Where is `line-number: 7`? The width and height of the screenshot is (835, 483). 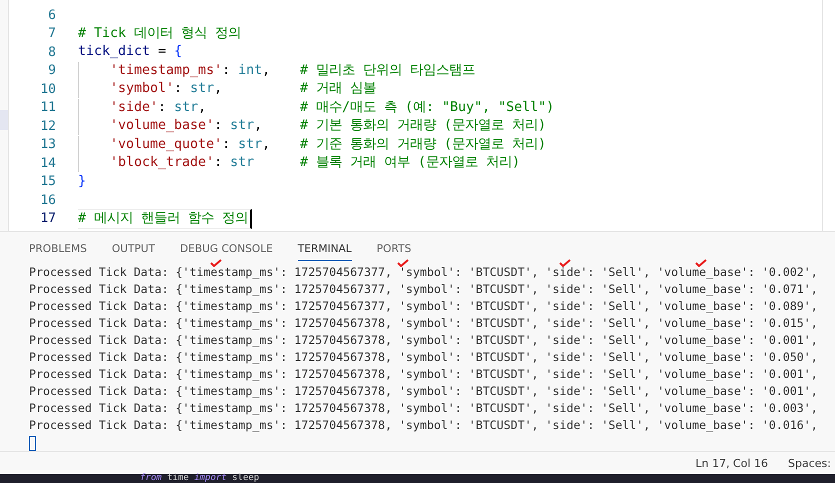
line-number: 7 is located at coordinates (51, 34).